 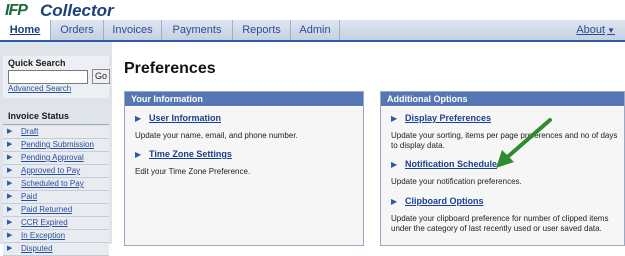 I want to click on status-item-label: Disputed, so click(x=37, y=248).